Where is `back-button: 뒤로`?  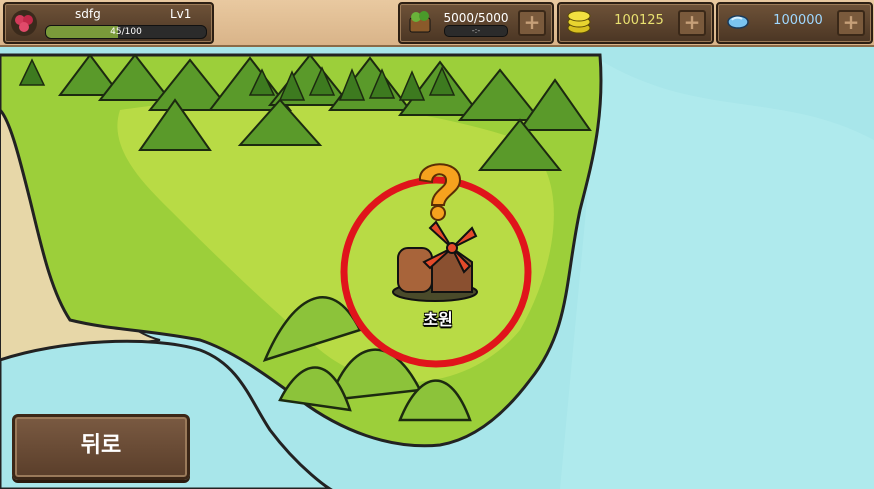
back-button: 뒤로 is located at coordinates (101, 447).